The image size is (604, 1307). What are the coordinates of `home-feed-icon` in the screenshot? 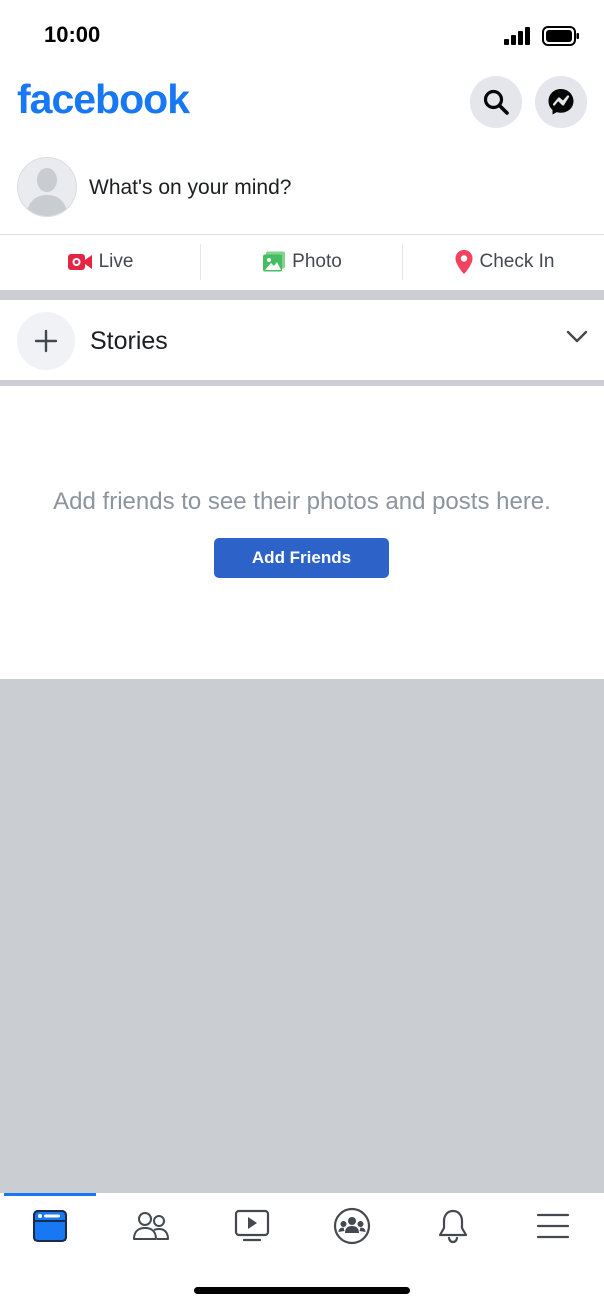 It's located at (50, 1226).